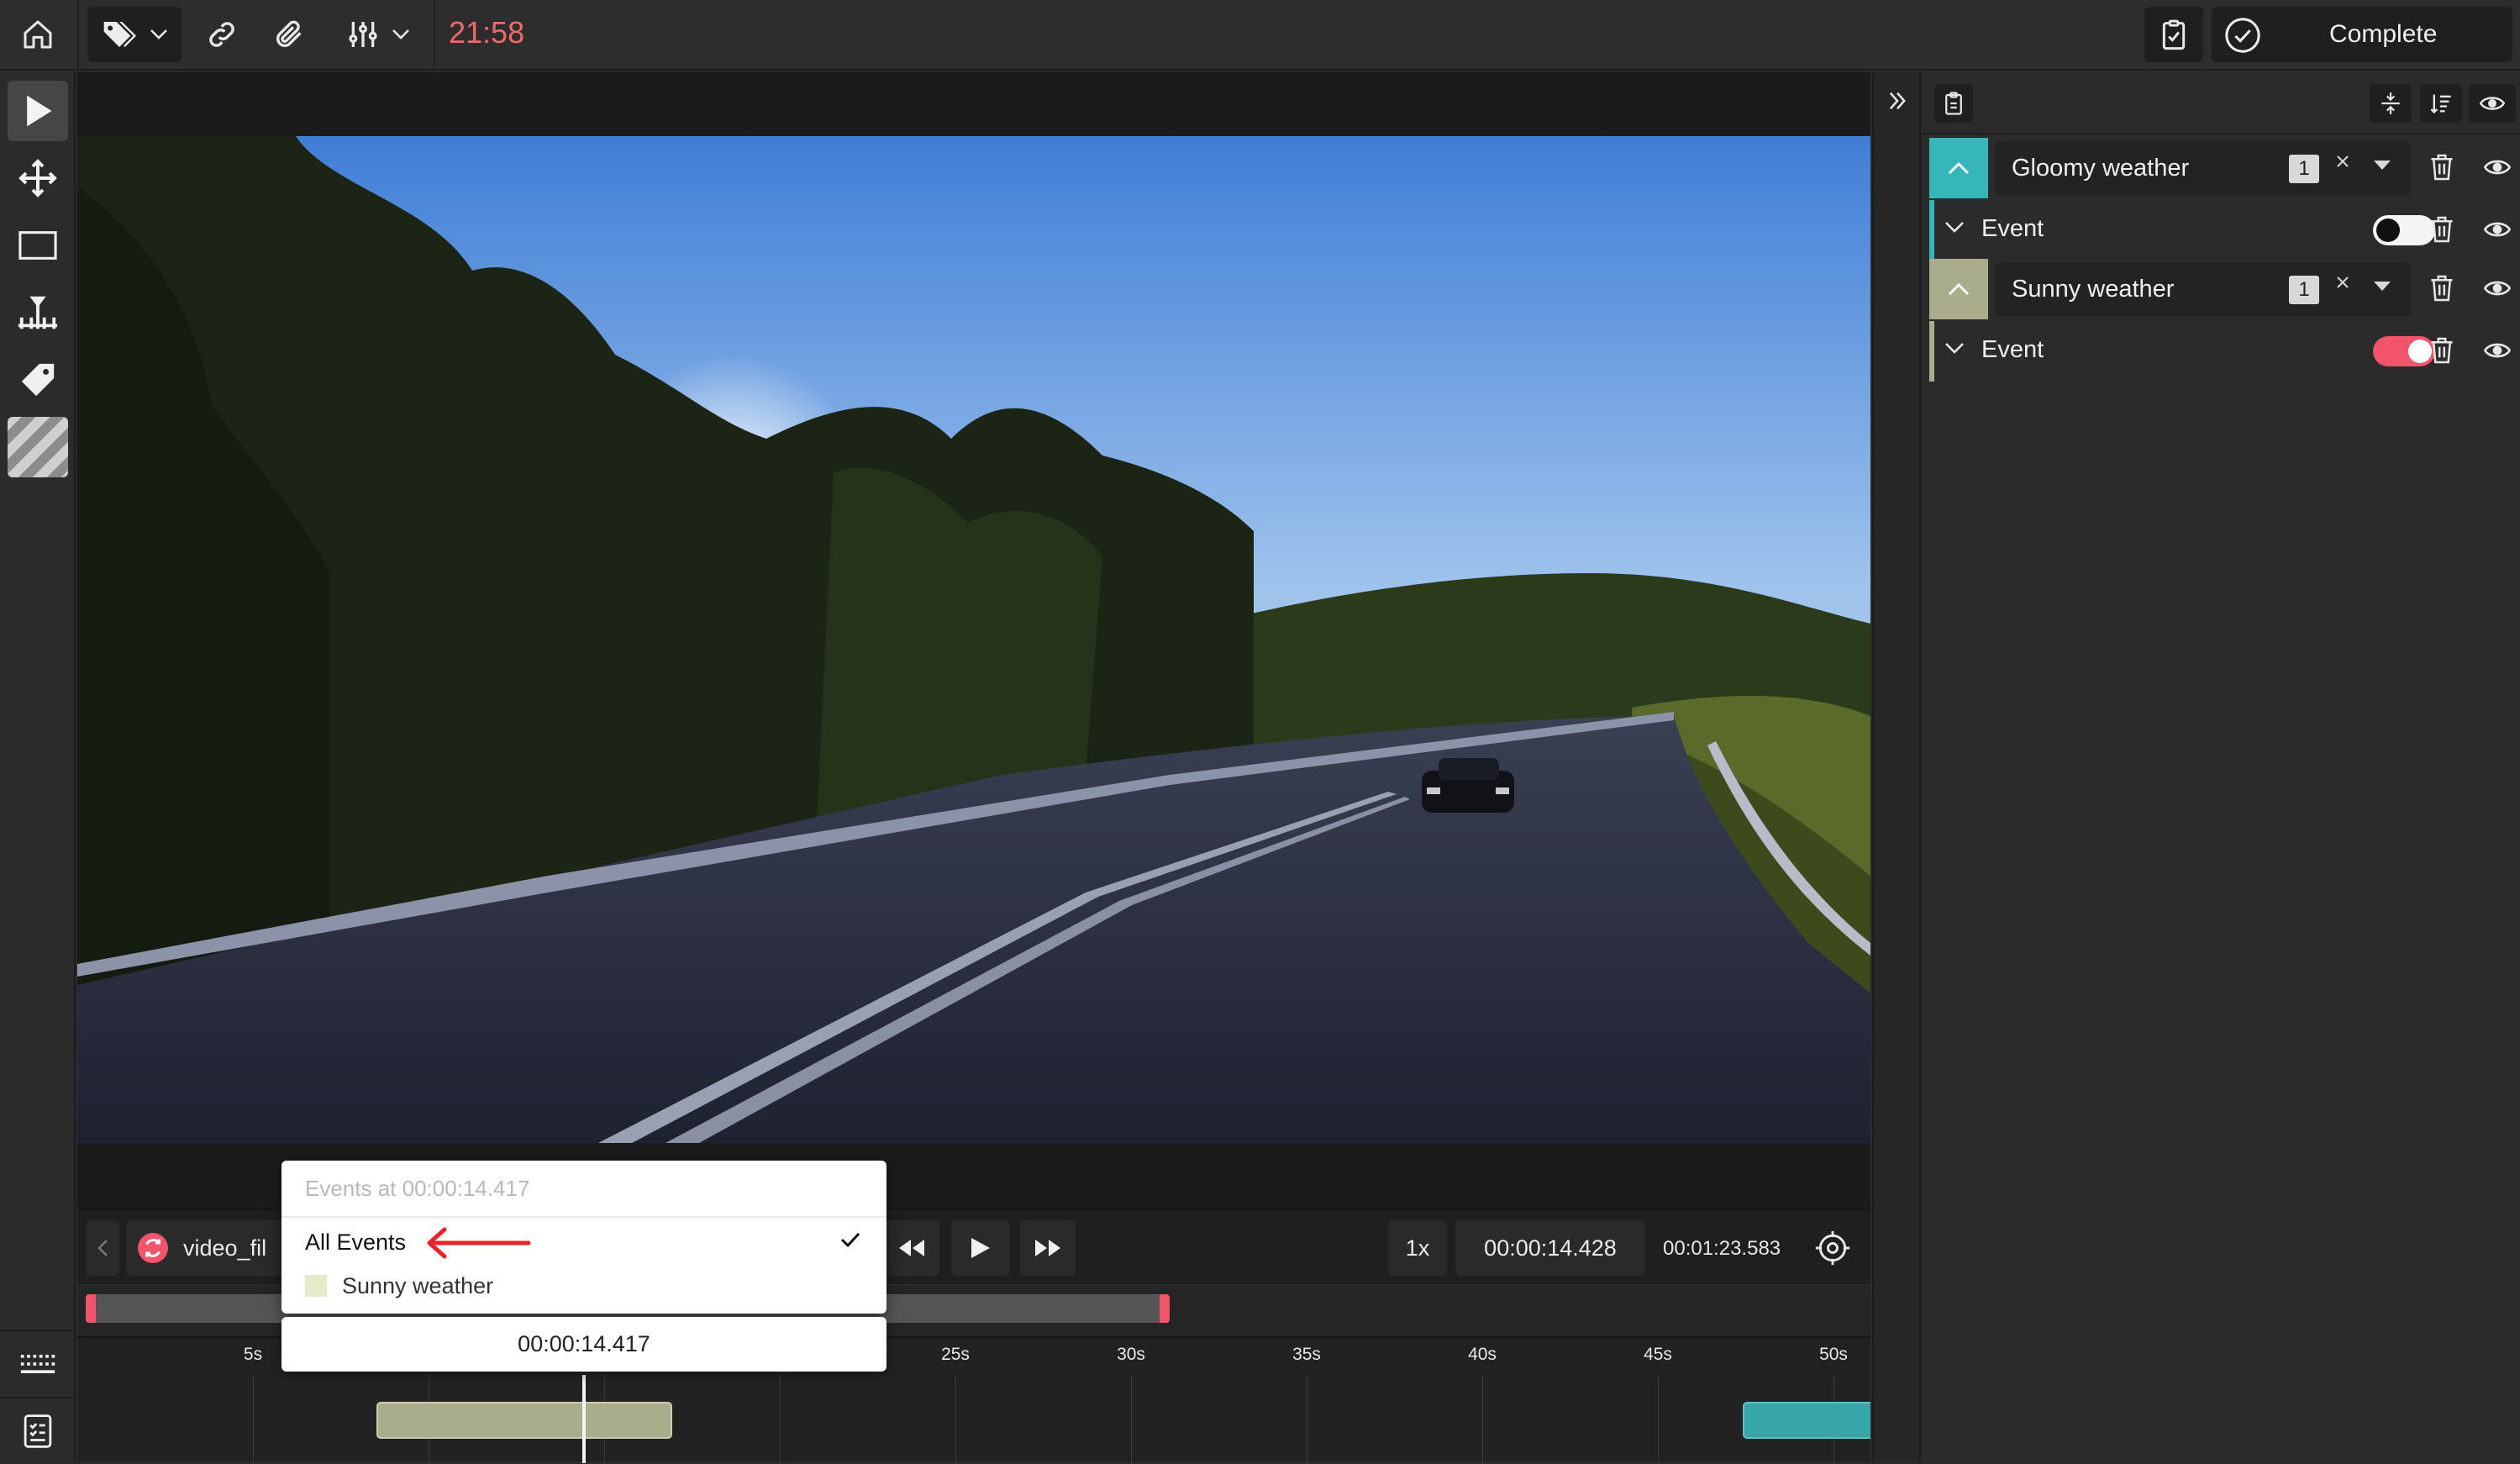 The image size is (2520, 1464). Describe the element at coordinates (1417, 1248) in the screenshot. I see `speed-selector: 1x` at that location.